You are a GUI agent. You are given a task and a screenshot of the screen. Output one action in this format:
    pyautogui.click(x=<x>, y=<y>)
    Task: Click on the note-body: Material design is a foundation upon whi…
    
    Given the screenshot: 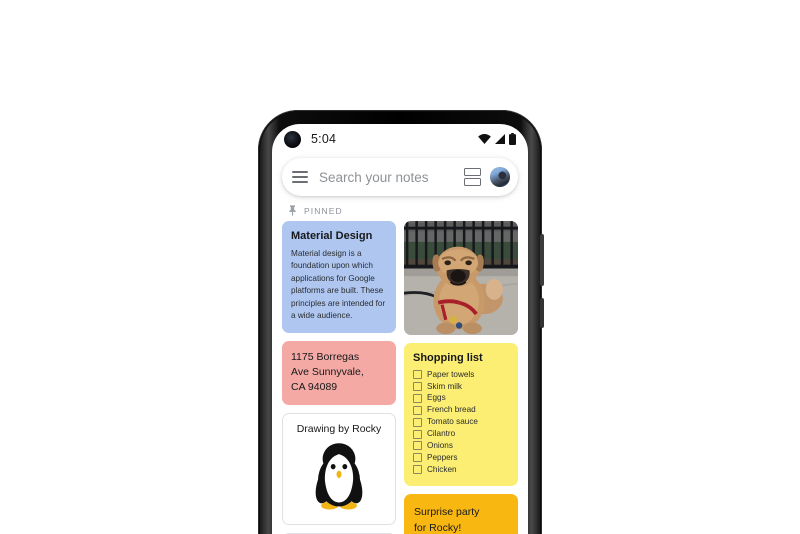 What is the action you would take?
    pyautogui.click(x=338, y=284)
    